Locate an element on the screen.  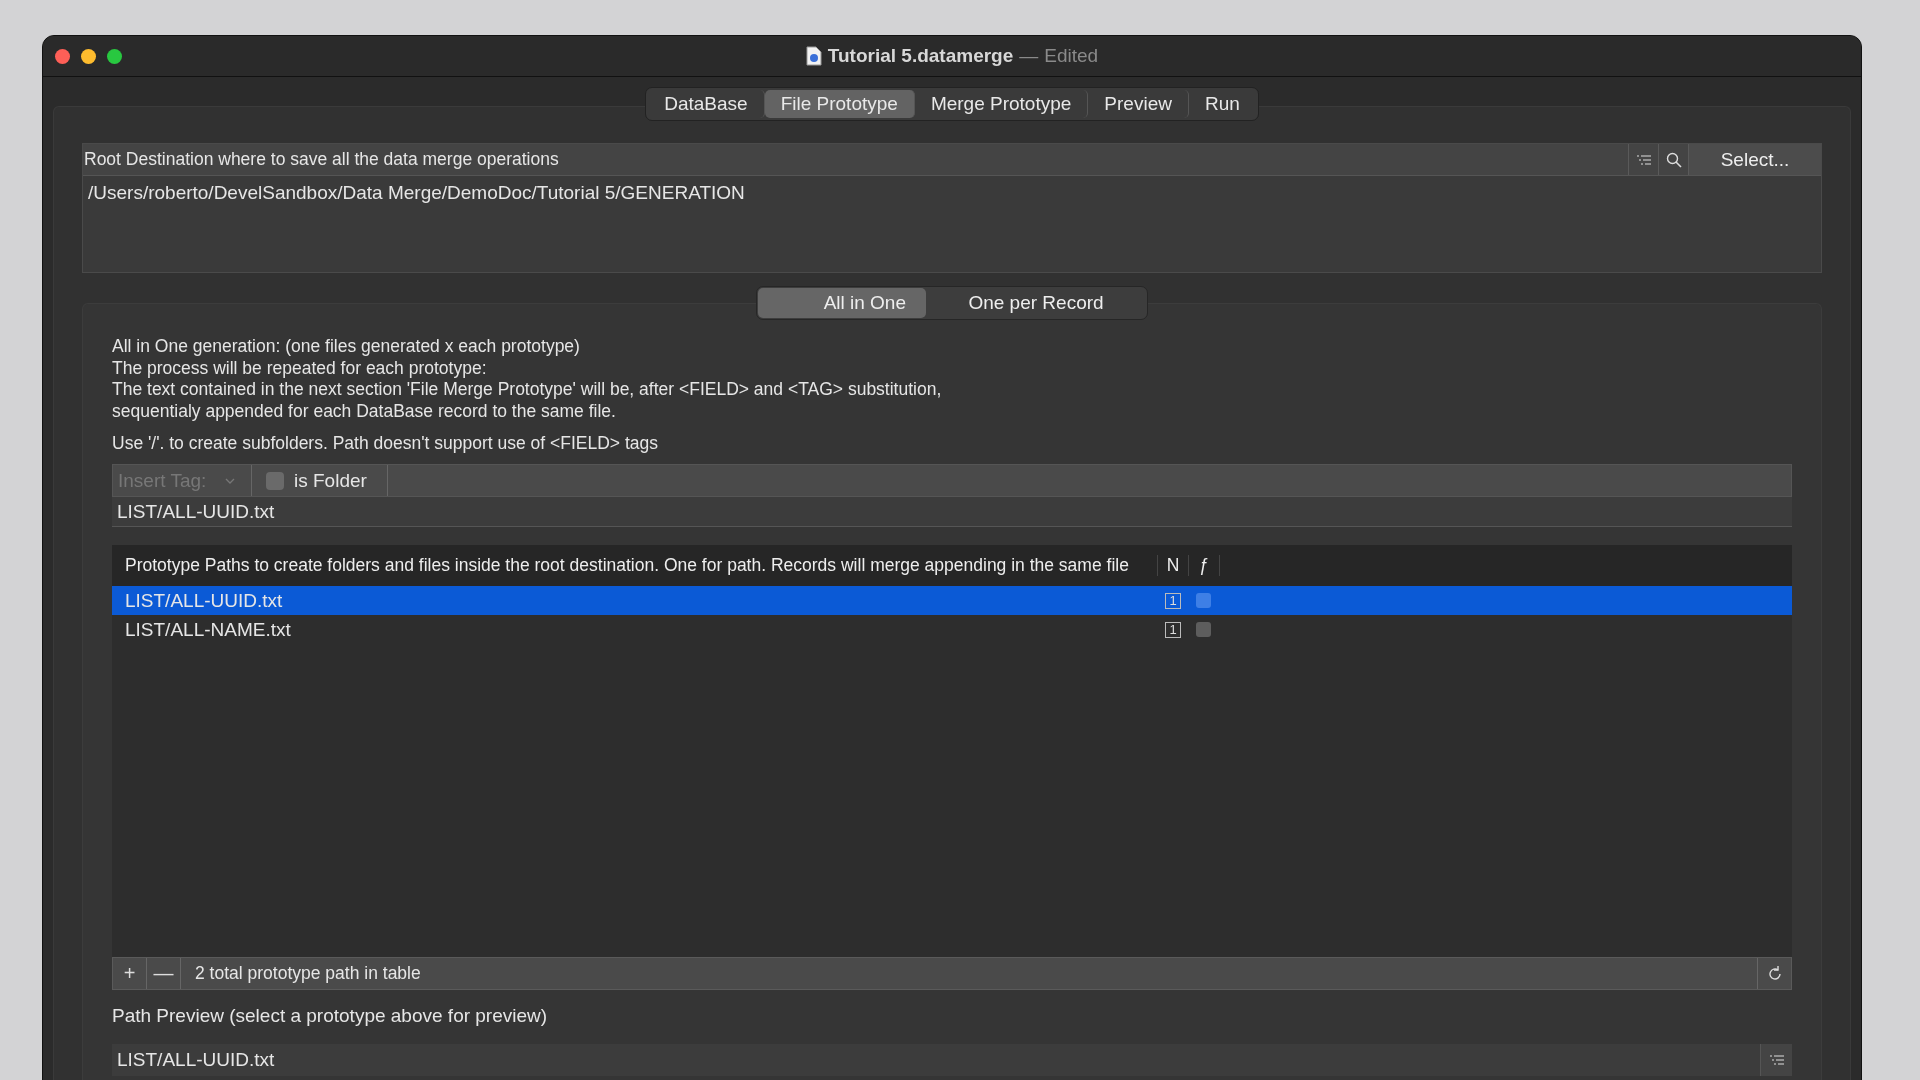
tab: Run is located at coordinates (1222, 104).